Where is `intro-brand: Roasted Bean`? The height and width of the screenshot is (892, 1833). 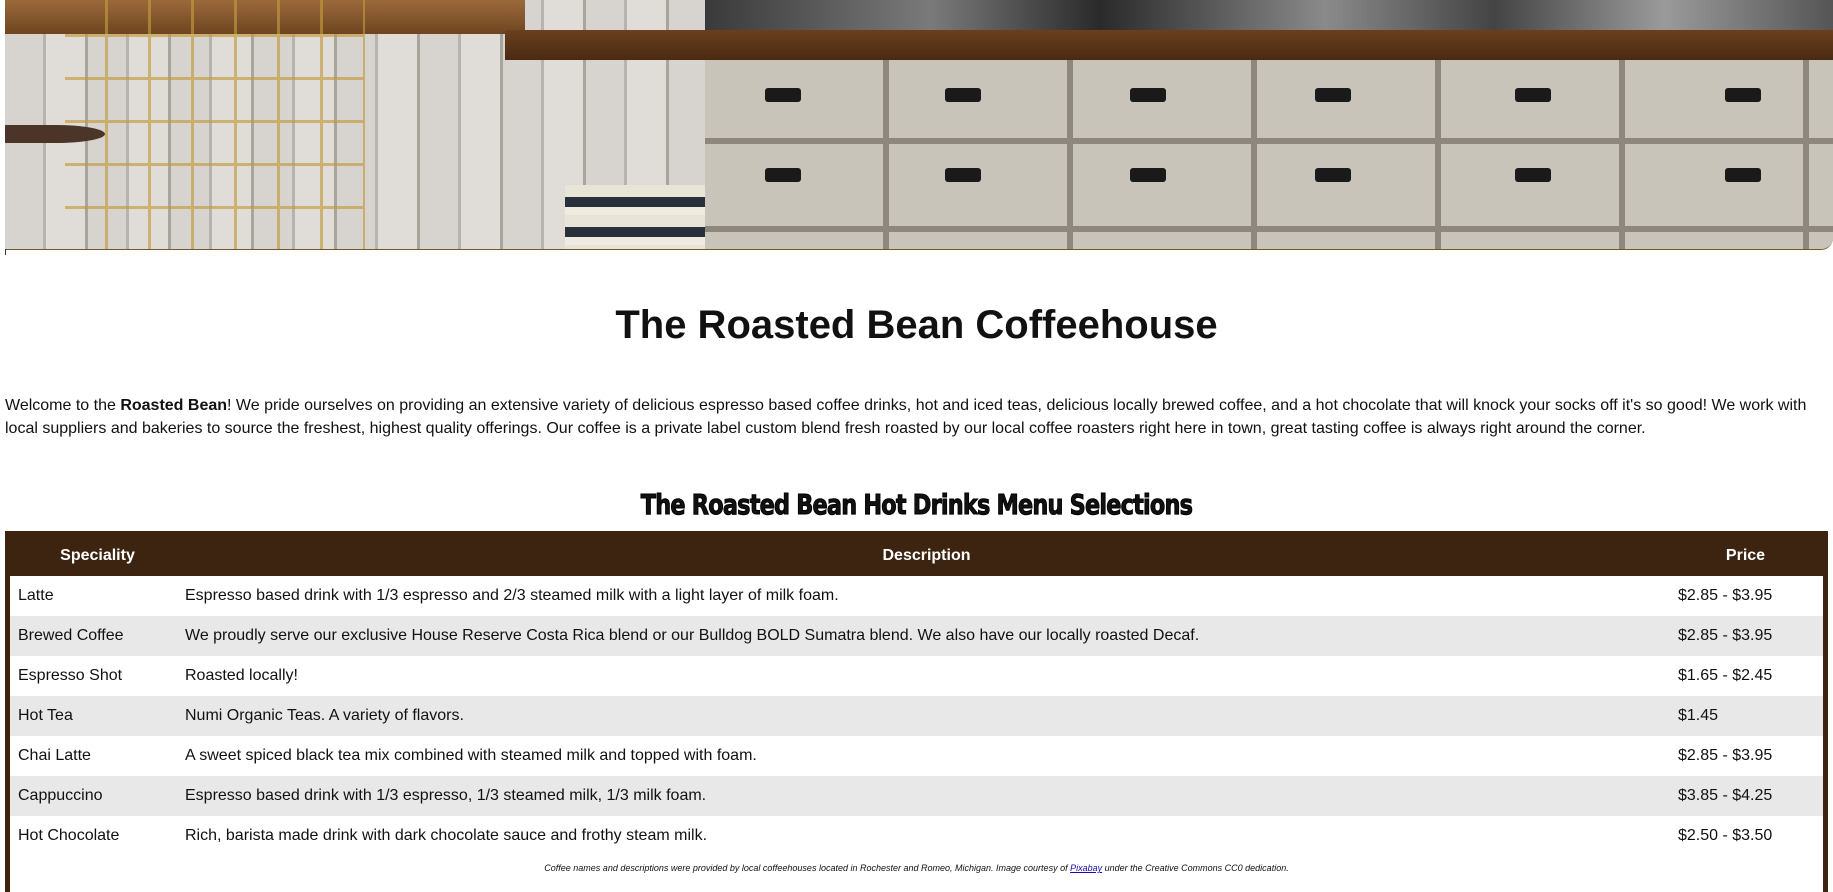
intro-brand: Roasted Bean is located at coordinates (174, 405).